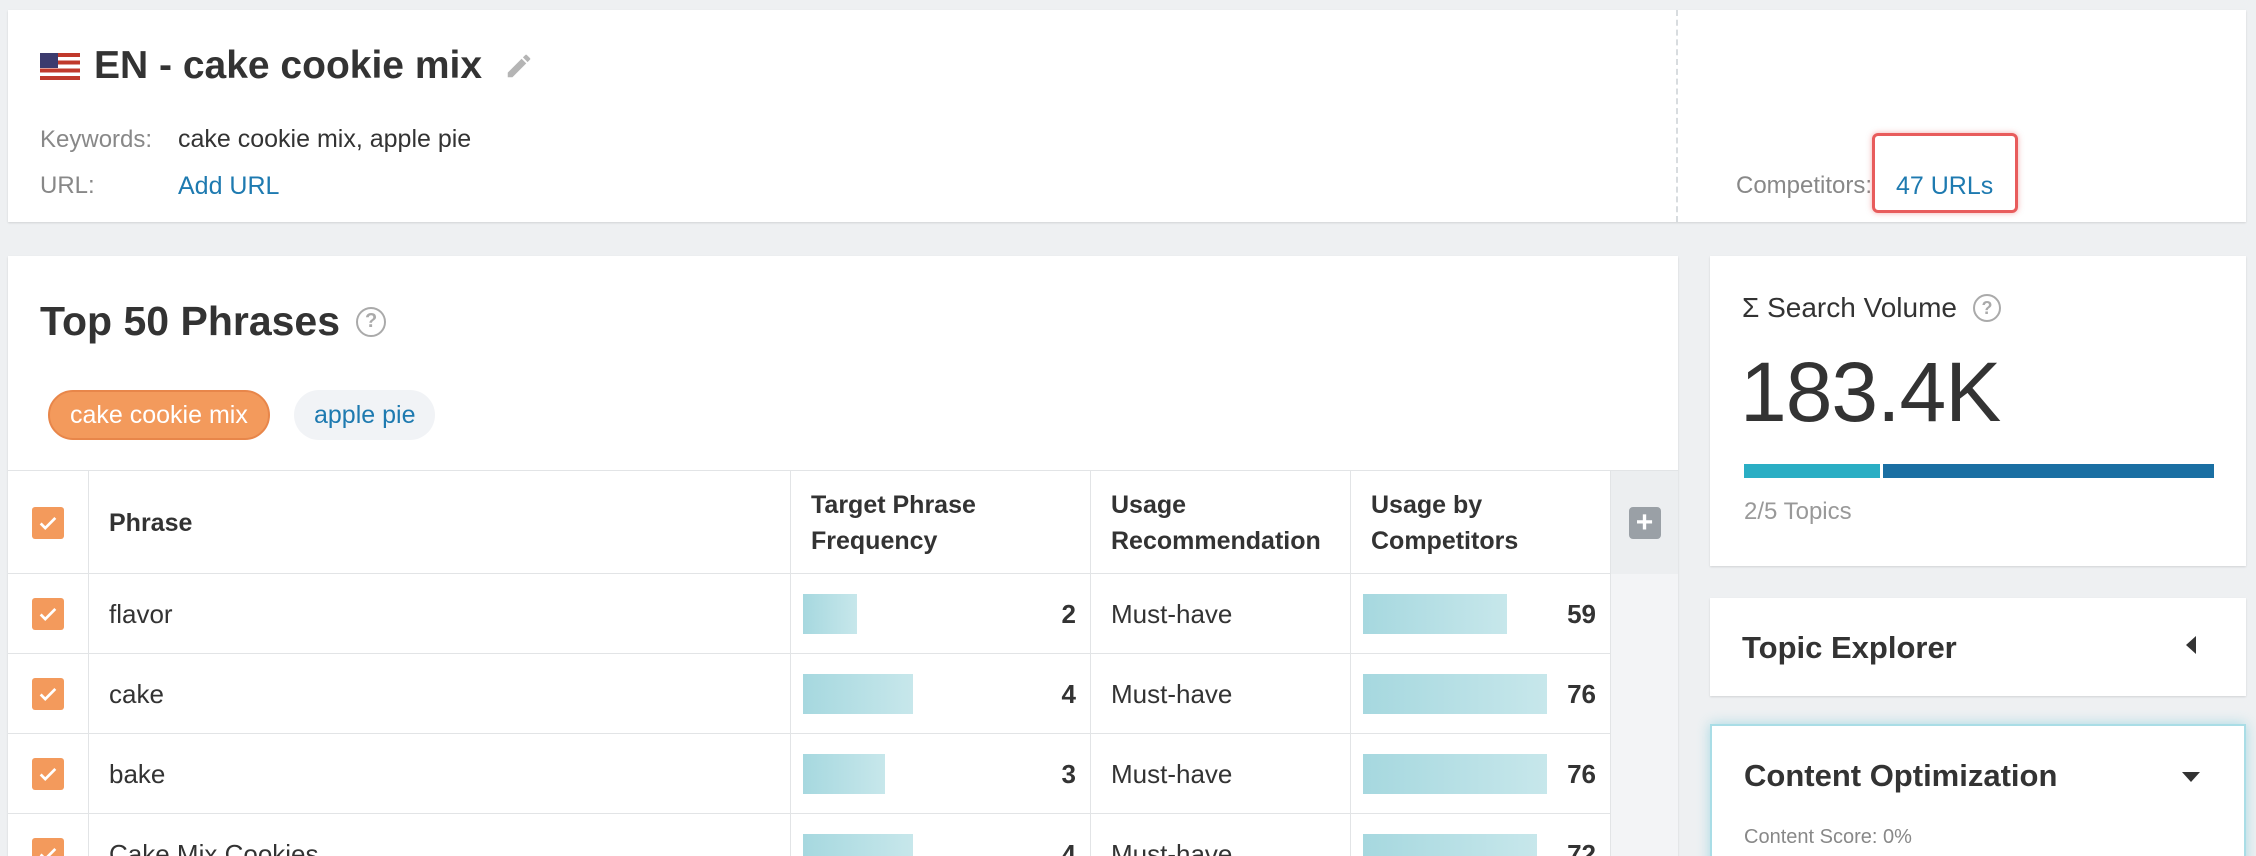 The width and height of the screenshot is (2256, 856). I want to click on tag-cake-cookie-mix: cake cookie mix, so click(159, 415).